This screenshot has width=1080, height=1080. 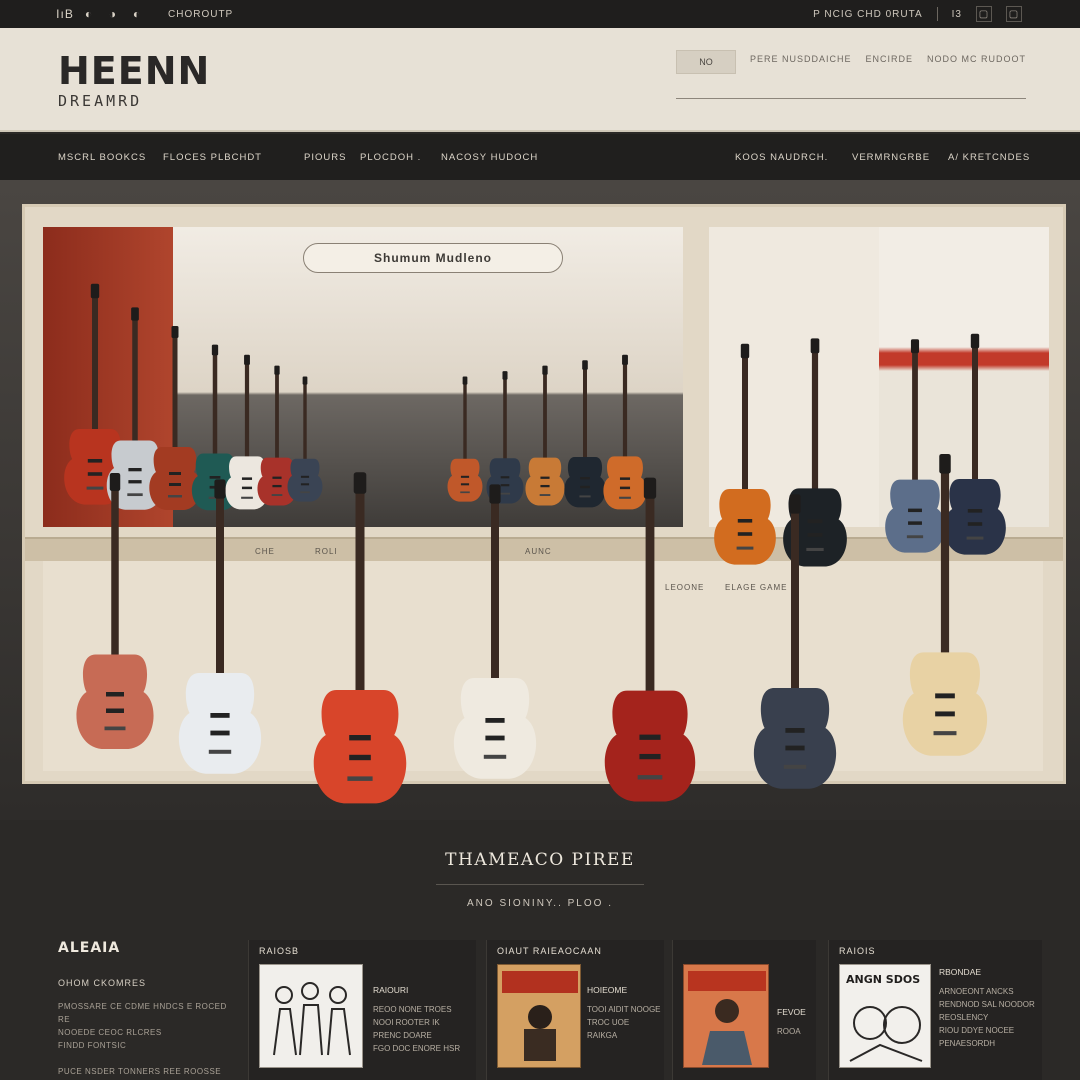 What do you see at coordinates (113, 14) in the screenshot?
I see `circle-icon: ◑` at bounding box center [113, 14].